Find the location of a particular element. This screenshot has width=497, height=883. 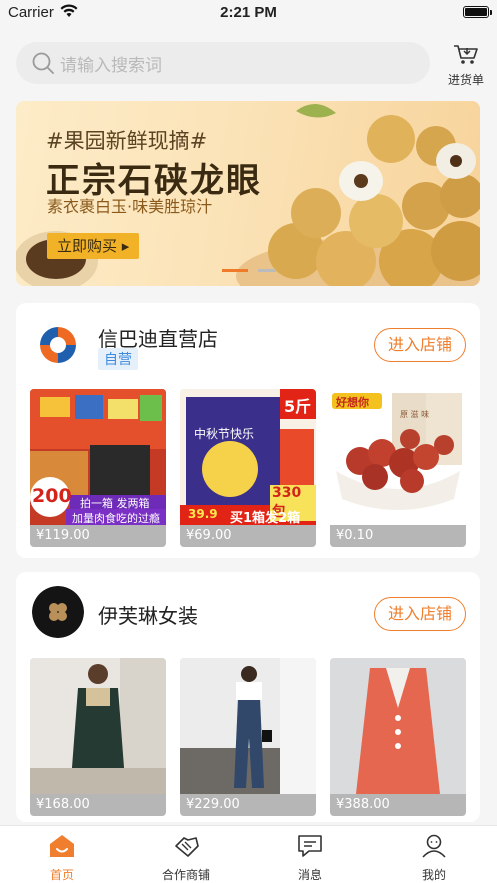

product-promo: 买1箱发2箱 is located at coordinates (265, 518).